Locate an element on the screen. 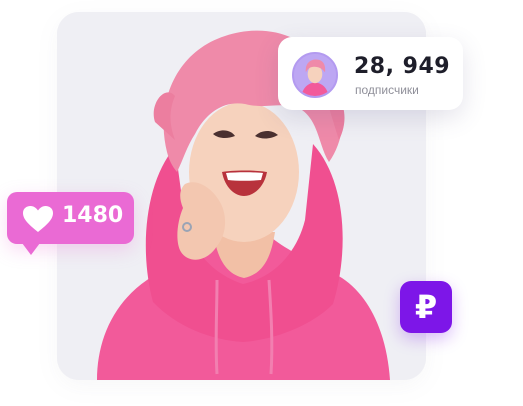  heart-icon is located at coordinates (38, 219).